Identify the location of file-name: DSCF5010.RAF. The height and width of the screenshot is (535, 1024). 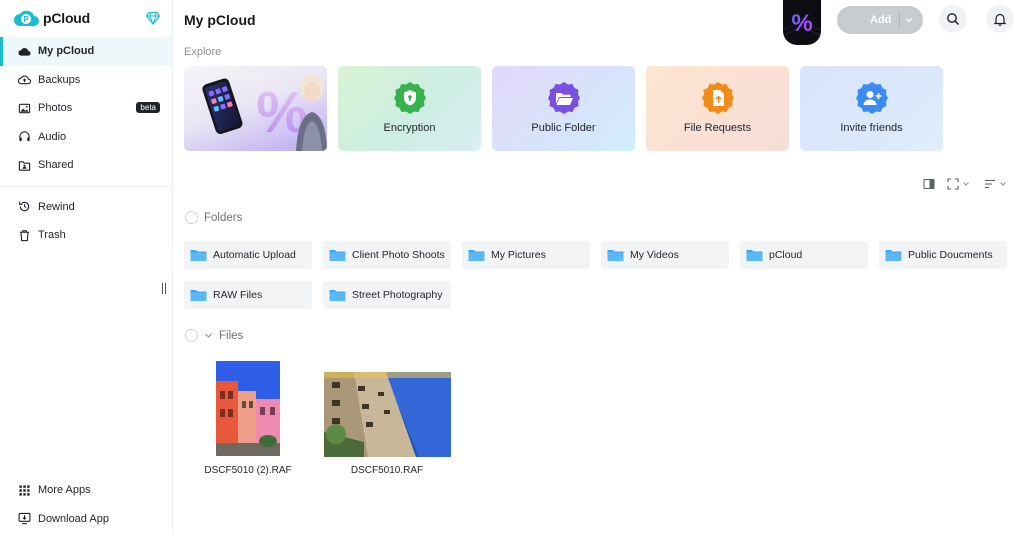
(387, 470).